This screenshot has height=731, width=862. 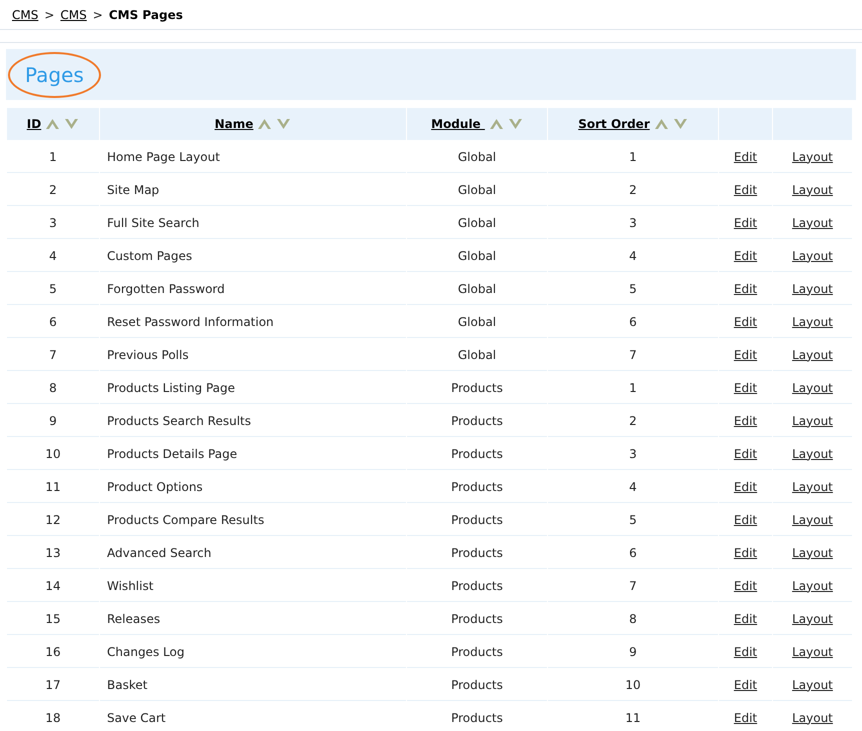 What do you see at coordinates (145, 15) in the screenshot?
I see `breadcrumb-current: CMS Pages` at bounding box center [145, 15].